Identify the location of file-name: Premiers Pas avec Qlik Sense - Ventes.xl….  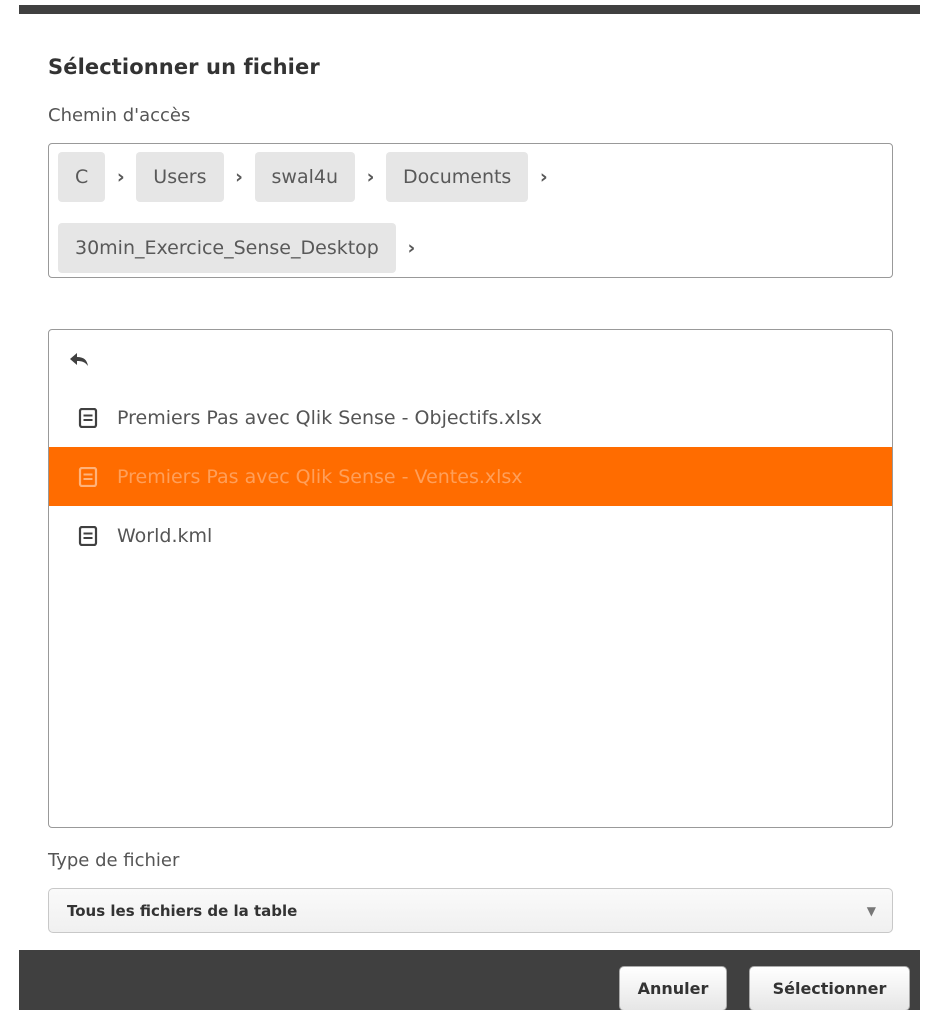
(320, 476).